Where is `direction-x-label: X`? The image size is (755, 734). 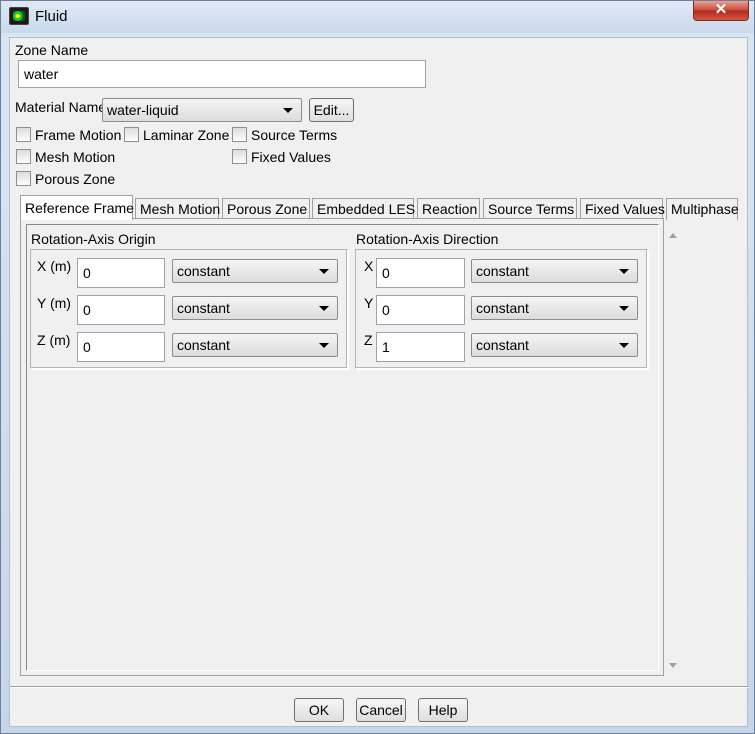
direction-x-label: X is located at coordinates (369, 266).